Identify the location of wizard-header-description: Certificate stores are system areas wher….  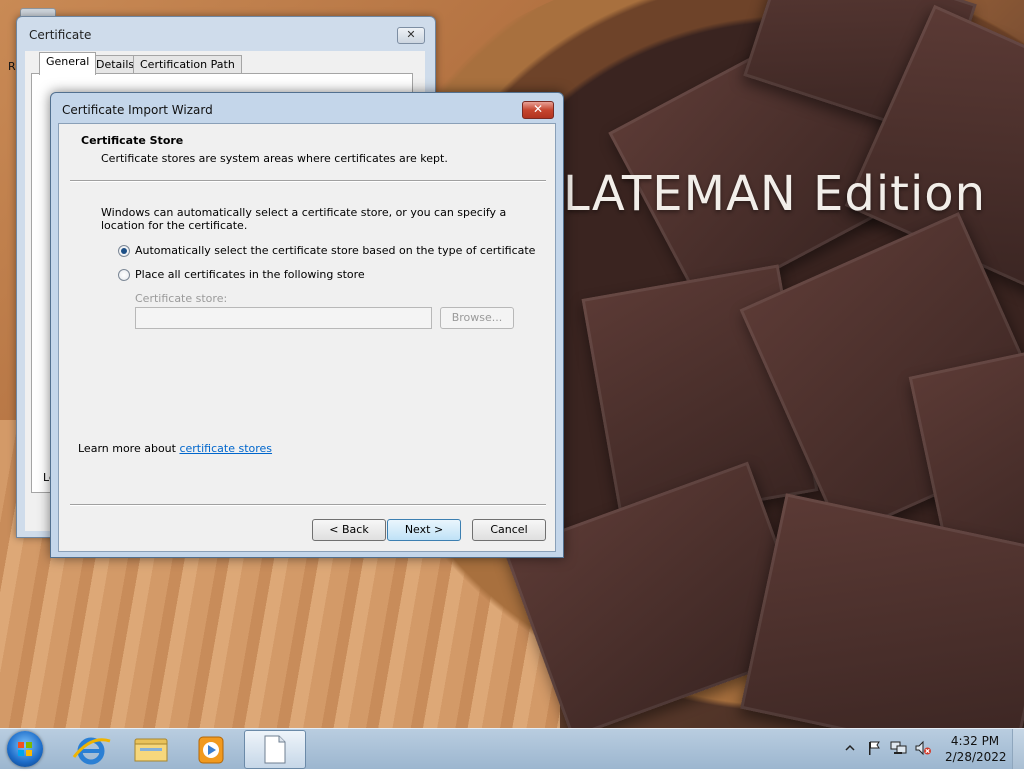
(274, 158).